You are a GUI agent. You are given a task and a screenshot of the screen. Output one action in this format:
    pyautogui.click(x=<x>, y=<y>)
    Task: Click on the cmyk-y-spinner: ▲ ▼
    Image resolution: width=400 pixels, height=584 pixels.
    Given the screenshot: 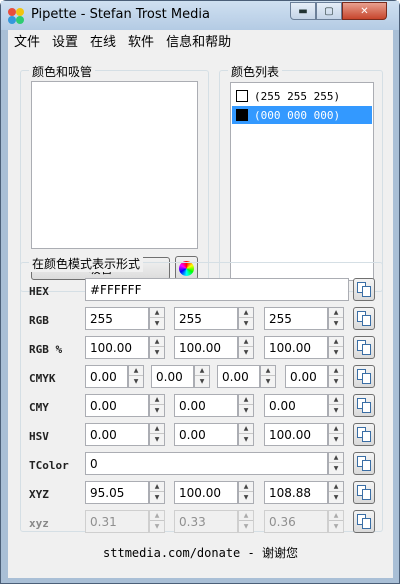 What is the action you would take?
    pyautogui.click(x=268, y=376)
    